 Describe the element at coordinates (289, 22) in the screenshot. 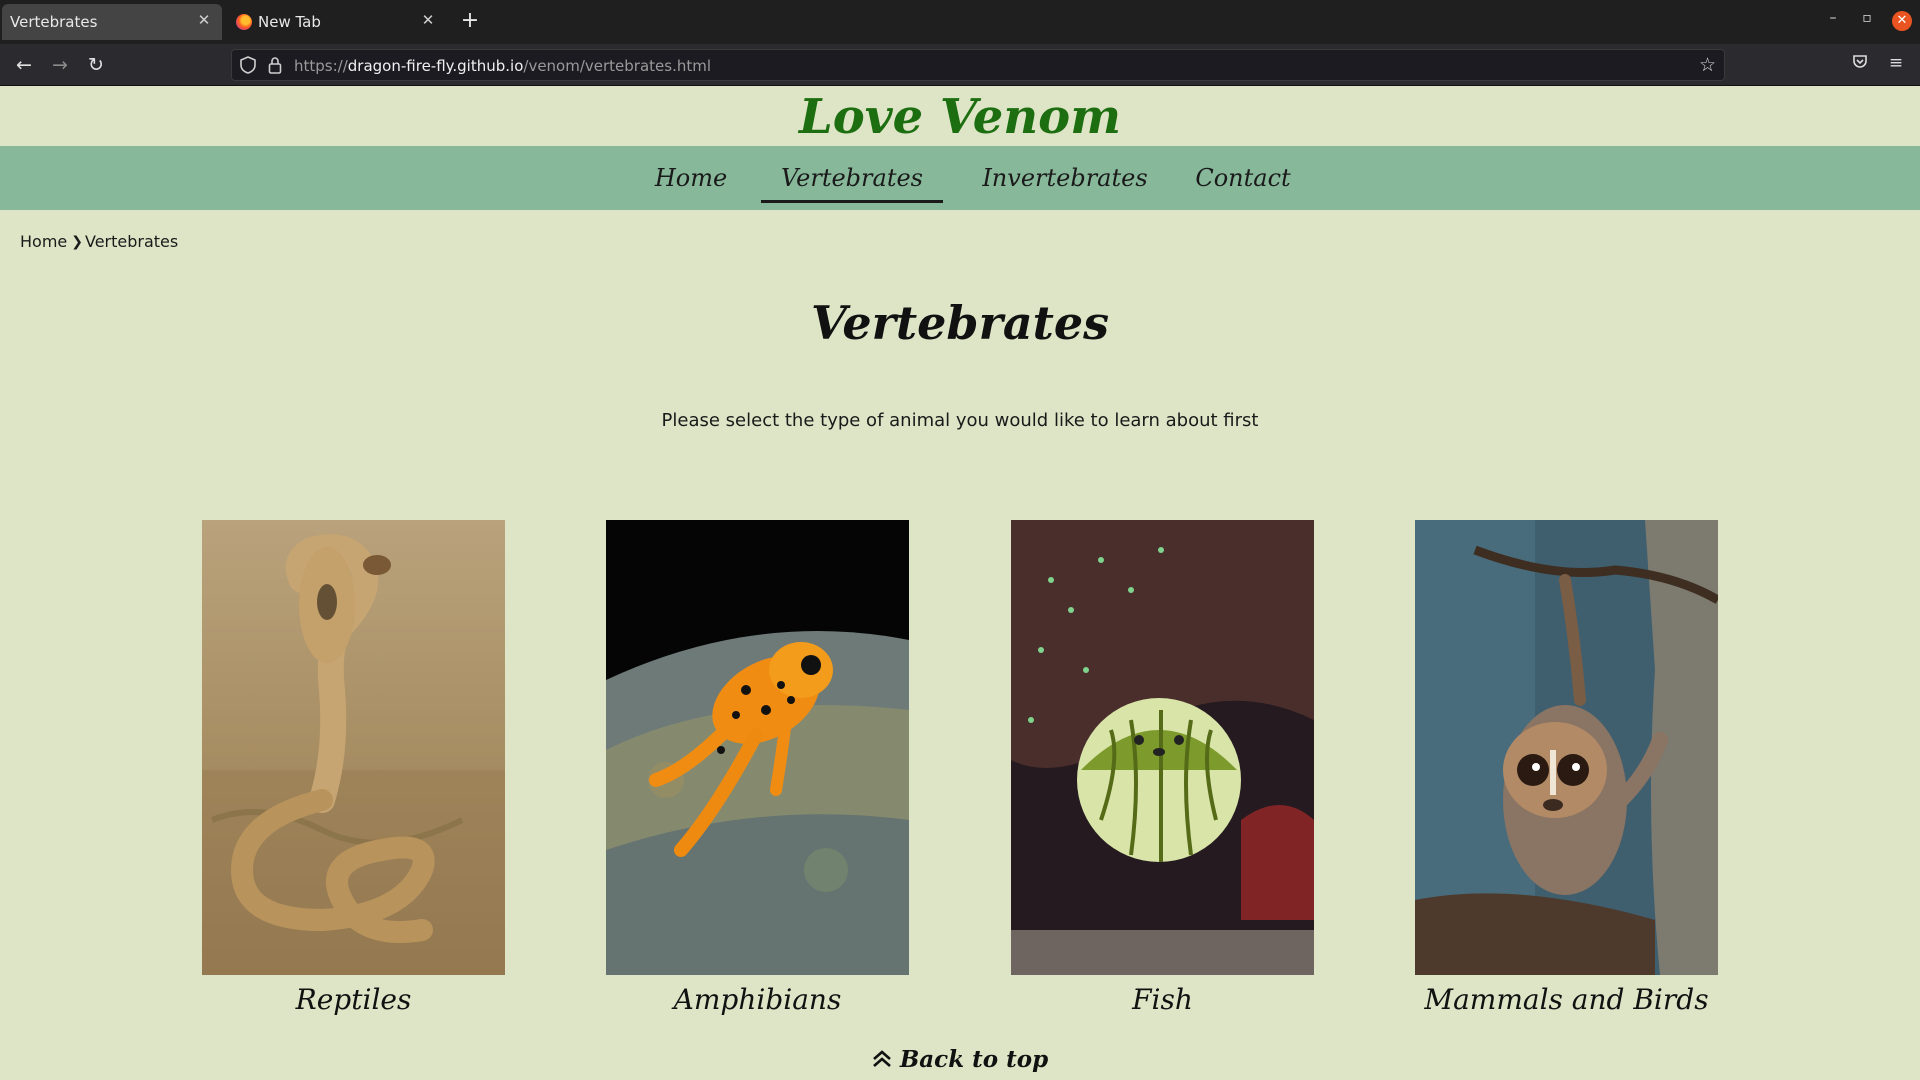

I see `tab-title: New Tab` at that location.